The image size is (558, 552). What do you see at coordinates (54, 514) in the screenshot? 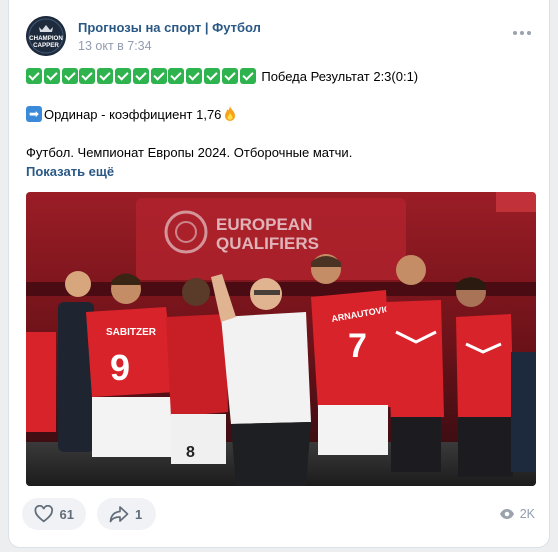
I see `like-button: 61` at bounding box center [54, 514].